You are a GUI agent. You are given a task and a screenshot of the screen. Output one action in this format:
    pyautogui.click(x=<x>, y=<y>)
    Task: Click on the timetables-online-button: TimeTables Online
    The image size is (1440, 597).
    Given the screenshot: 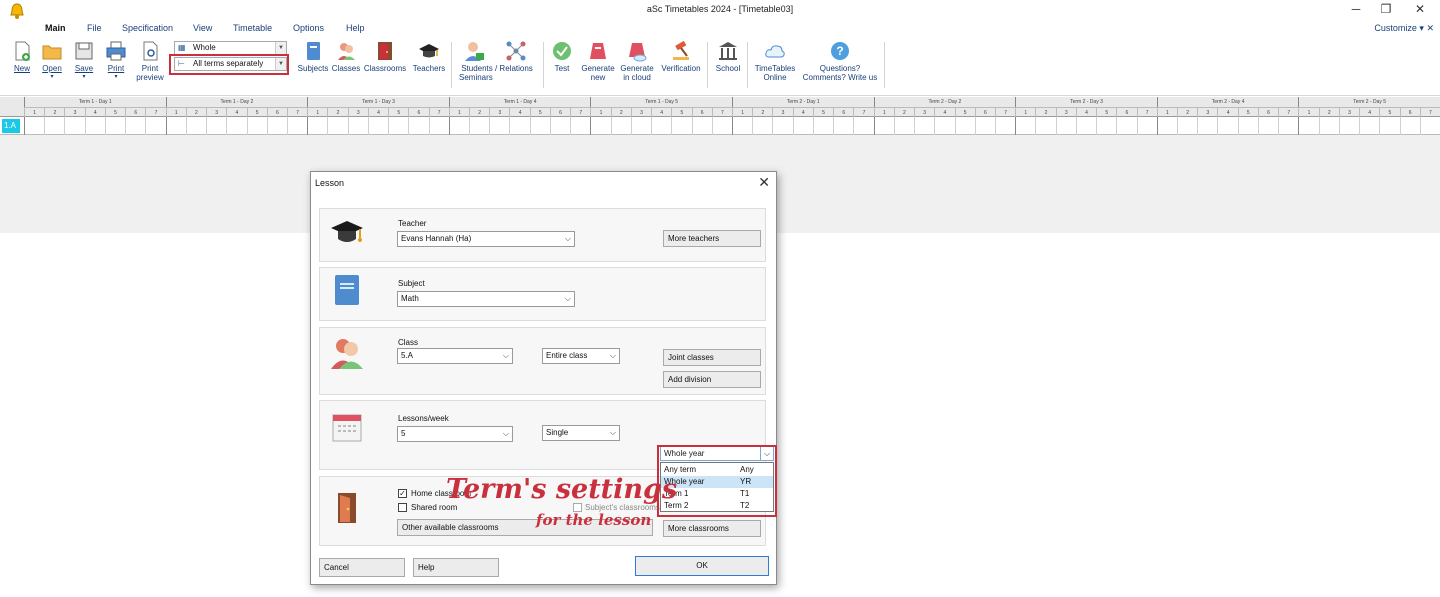 What is the action you would take?
    pyautogui.click(x=775, y=61)
    